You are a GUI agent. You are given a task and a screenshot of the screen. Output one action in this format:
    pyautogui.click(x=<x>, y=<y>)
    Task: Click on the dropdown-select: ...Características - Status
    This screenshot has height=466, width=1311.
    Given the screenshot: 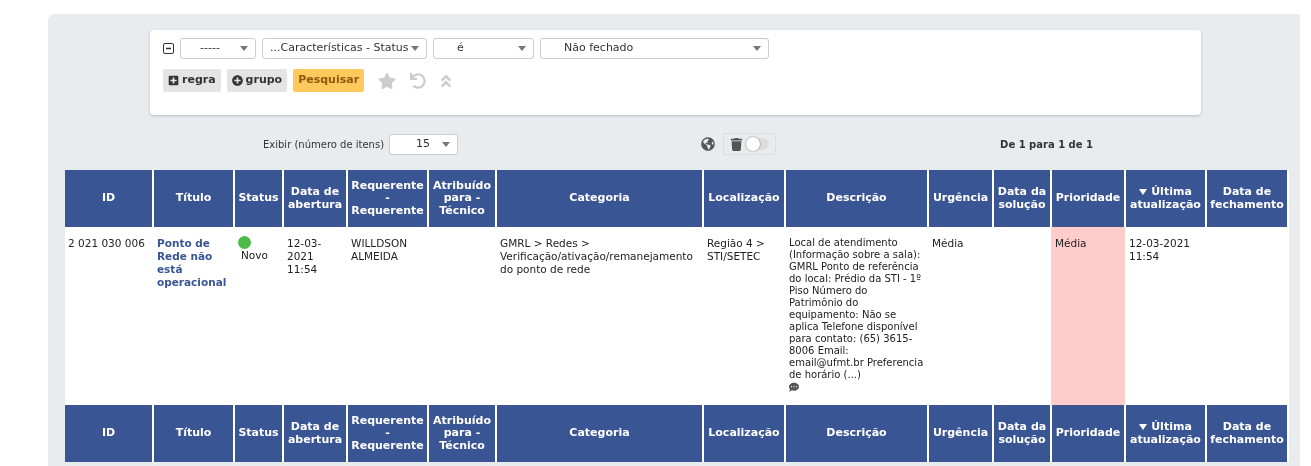 What is the action you would take?
    pyautogui.click(x=344, y=48)
    